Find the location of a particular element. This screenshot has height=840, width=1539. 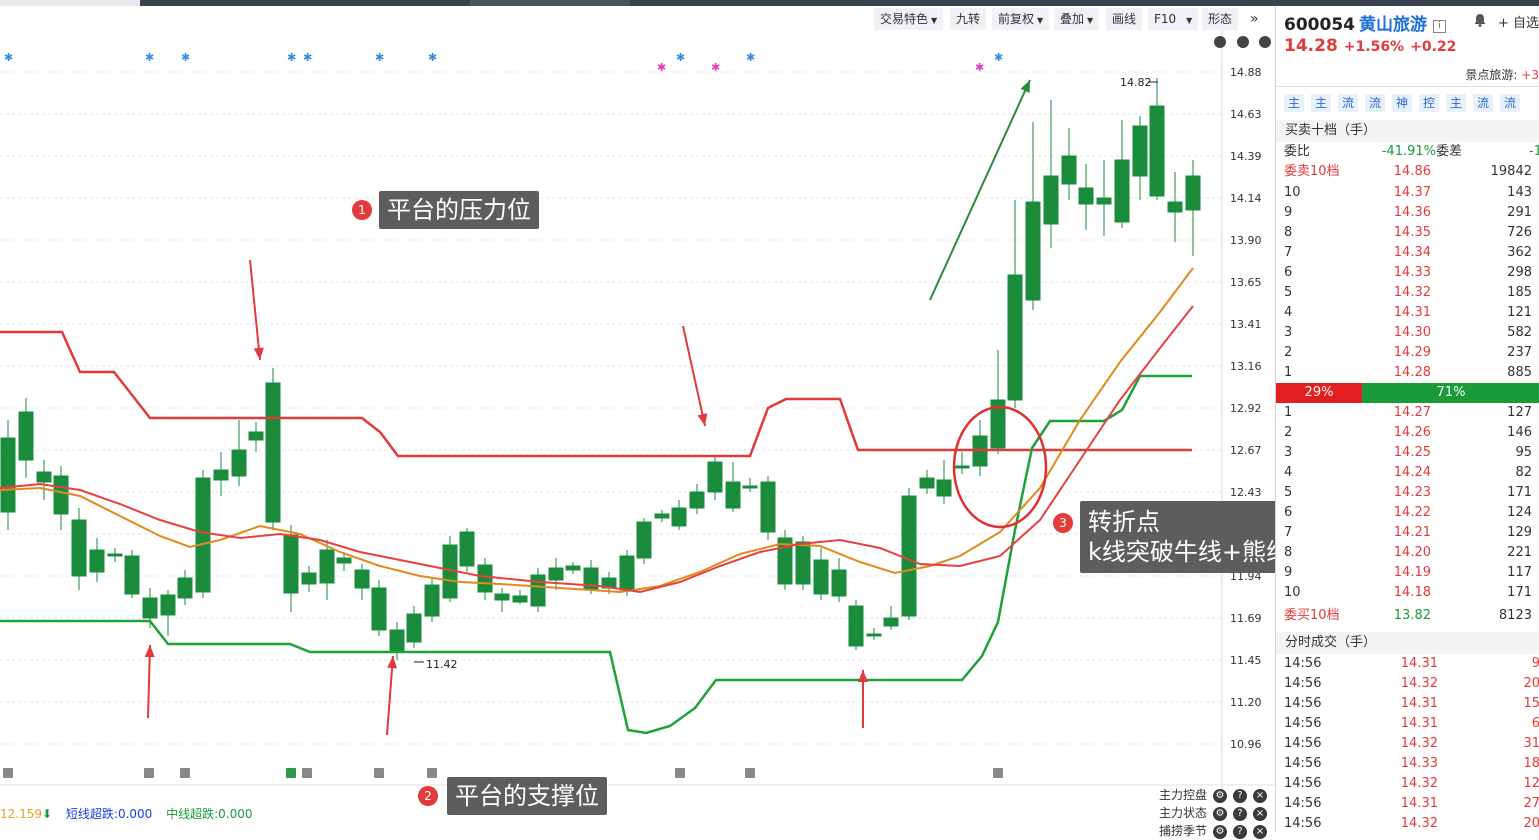

feature-tag: 神 is located at coordinates (1402, 103).